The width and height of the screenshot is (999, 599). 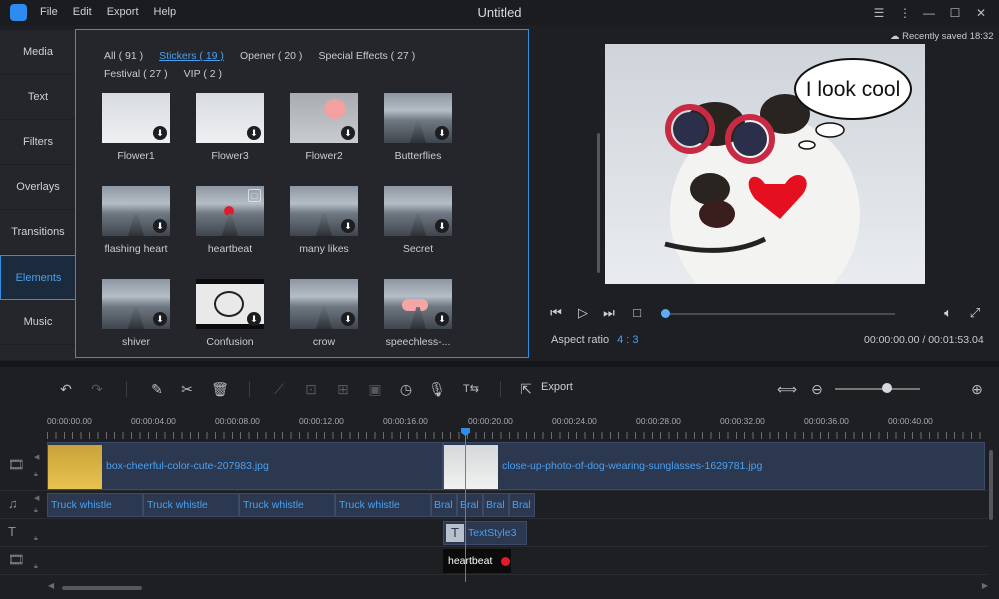 I want to click on sticker-many-likes: ⬇ many likes, so click(x=324, y=220).